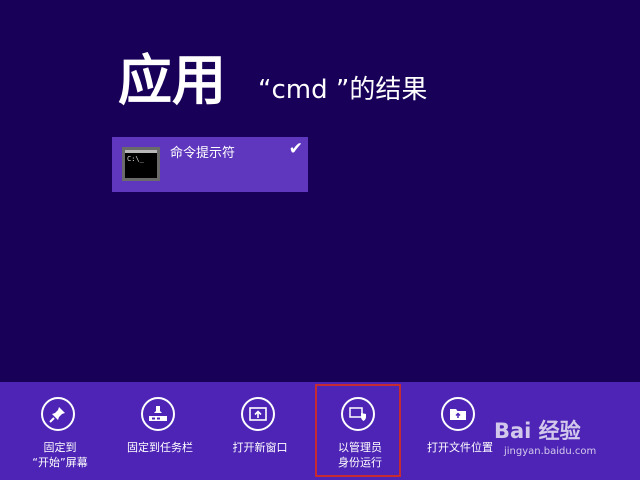 The height and width of the screenshot is (480, 640). I want to click on result-tile-command-prompt: C:\_ 命令提示符 ✔, so click(210, 164).